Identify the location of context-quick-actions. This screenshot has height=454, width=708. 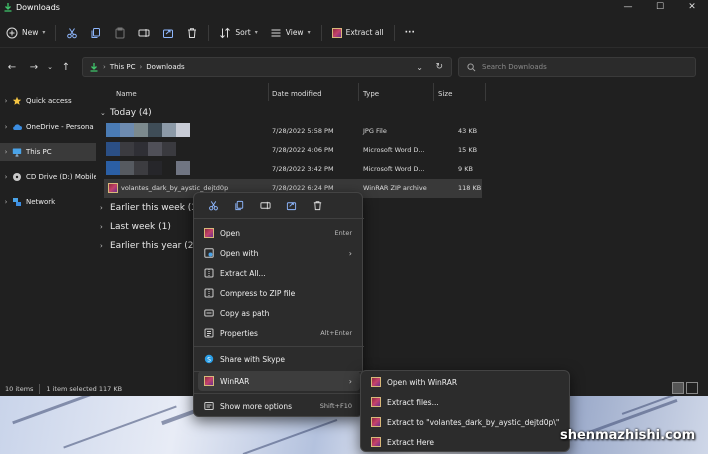
(279, 205).